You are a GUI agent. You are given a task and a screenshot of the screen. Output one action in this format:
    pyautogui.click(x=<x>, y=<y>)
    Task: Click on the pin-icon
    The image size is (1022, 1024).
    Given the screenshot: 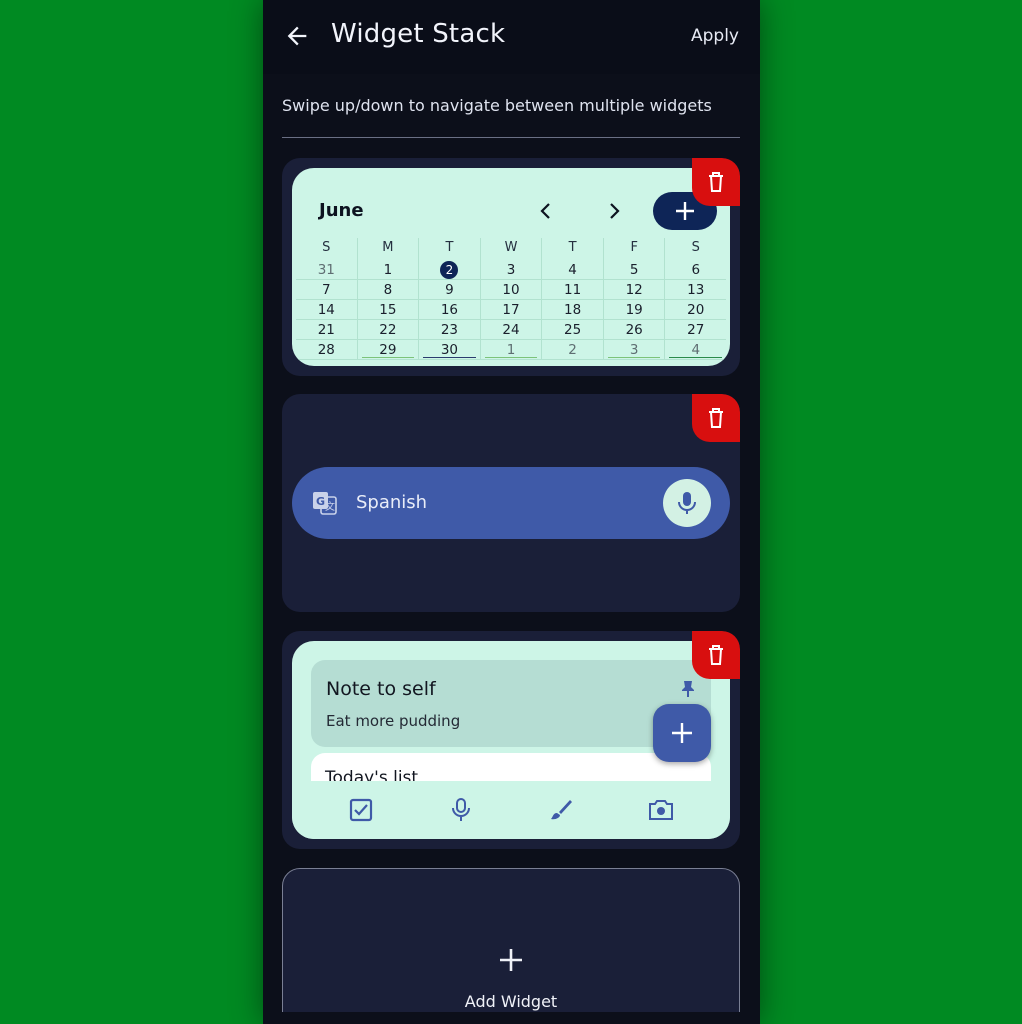 What is the action you would take?
    pyautogui.click(x=688, y=689)
    